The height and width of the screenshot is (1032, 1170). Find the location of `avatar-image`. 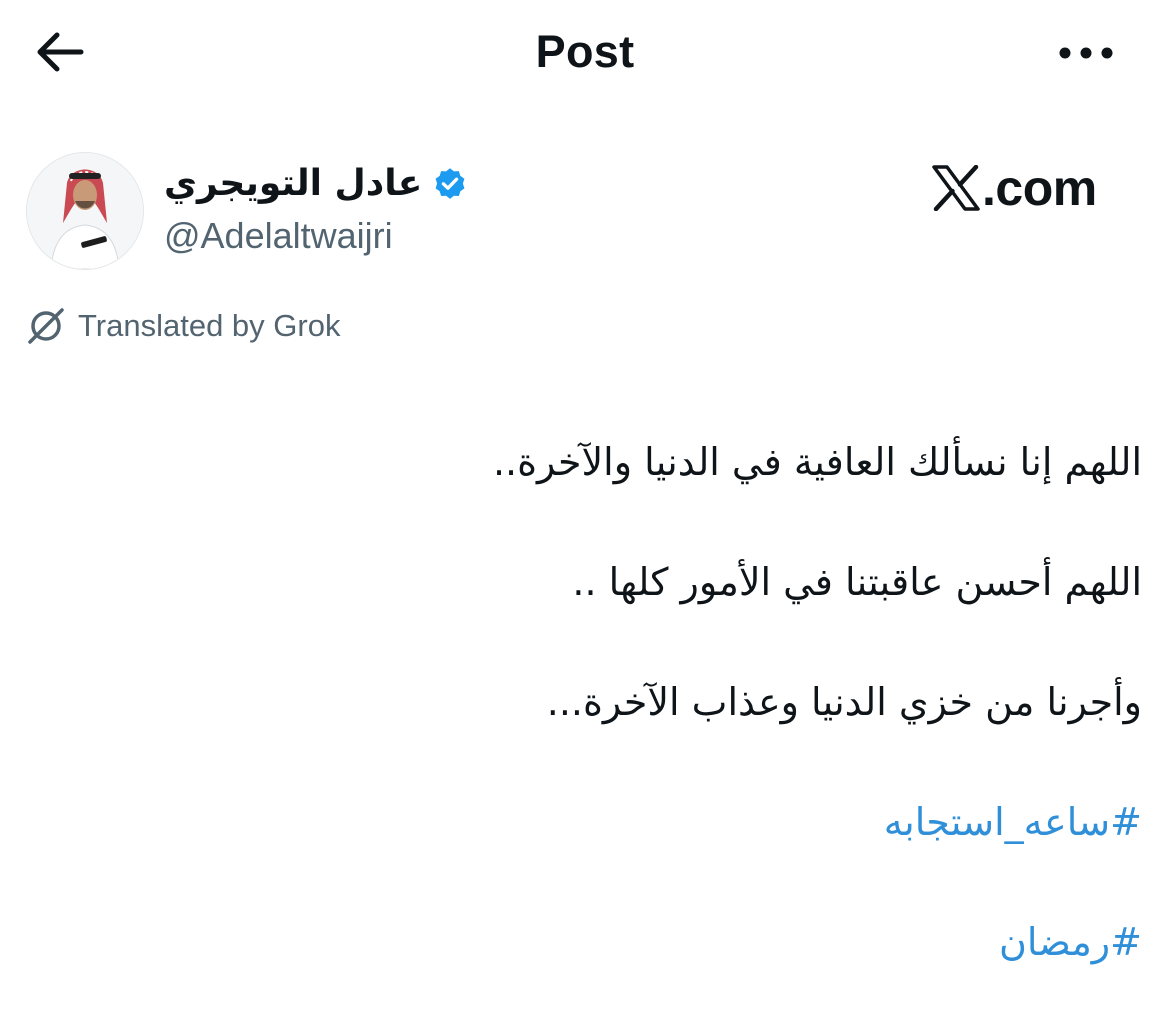

avatar-image is located at coordinates (85, 211).